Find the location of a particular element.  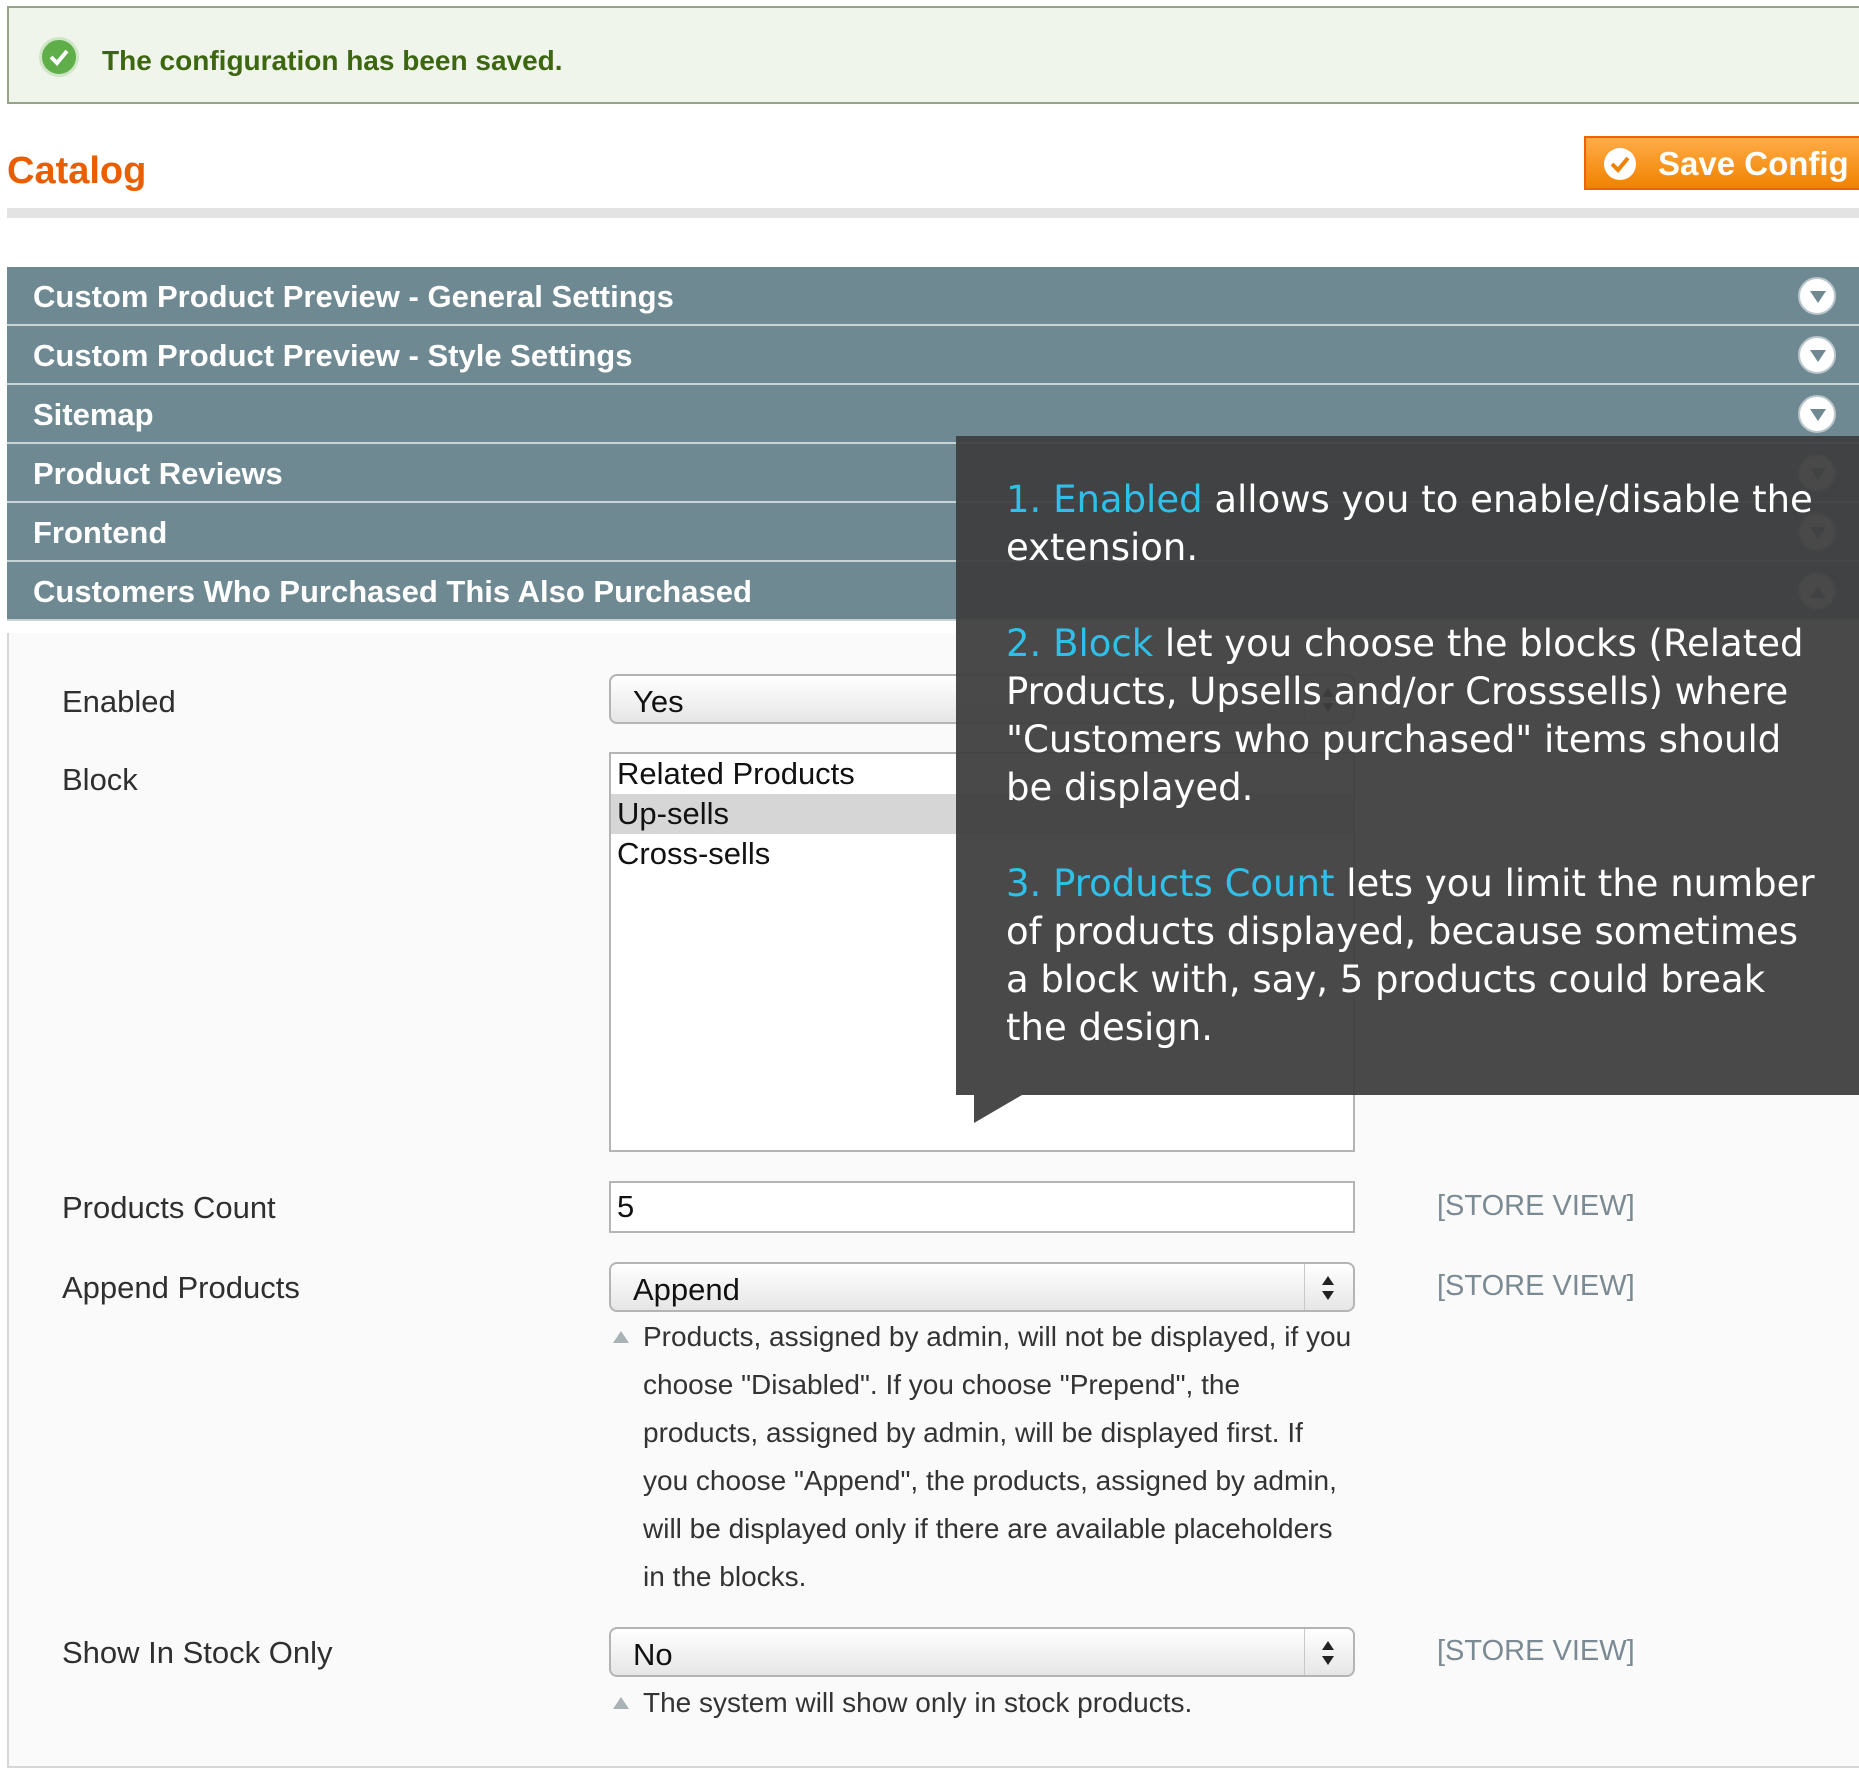

show-in-stock-value: No is located at coordinates (653, 1654).